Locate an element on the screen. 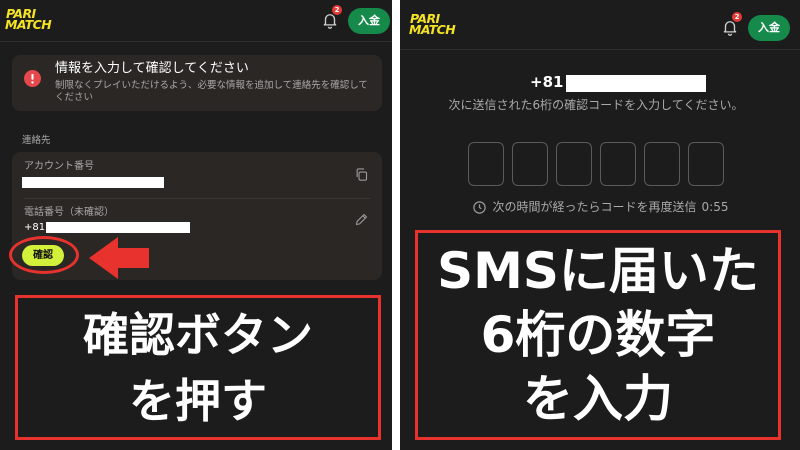  account-number-label: アカウント番号 is located at coordinates (59, 166).